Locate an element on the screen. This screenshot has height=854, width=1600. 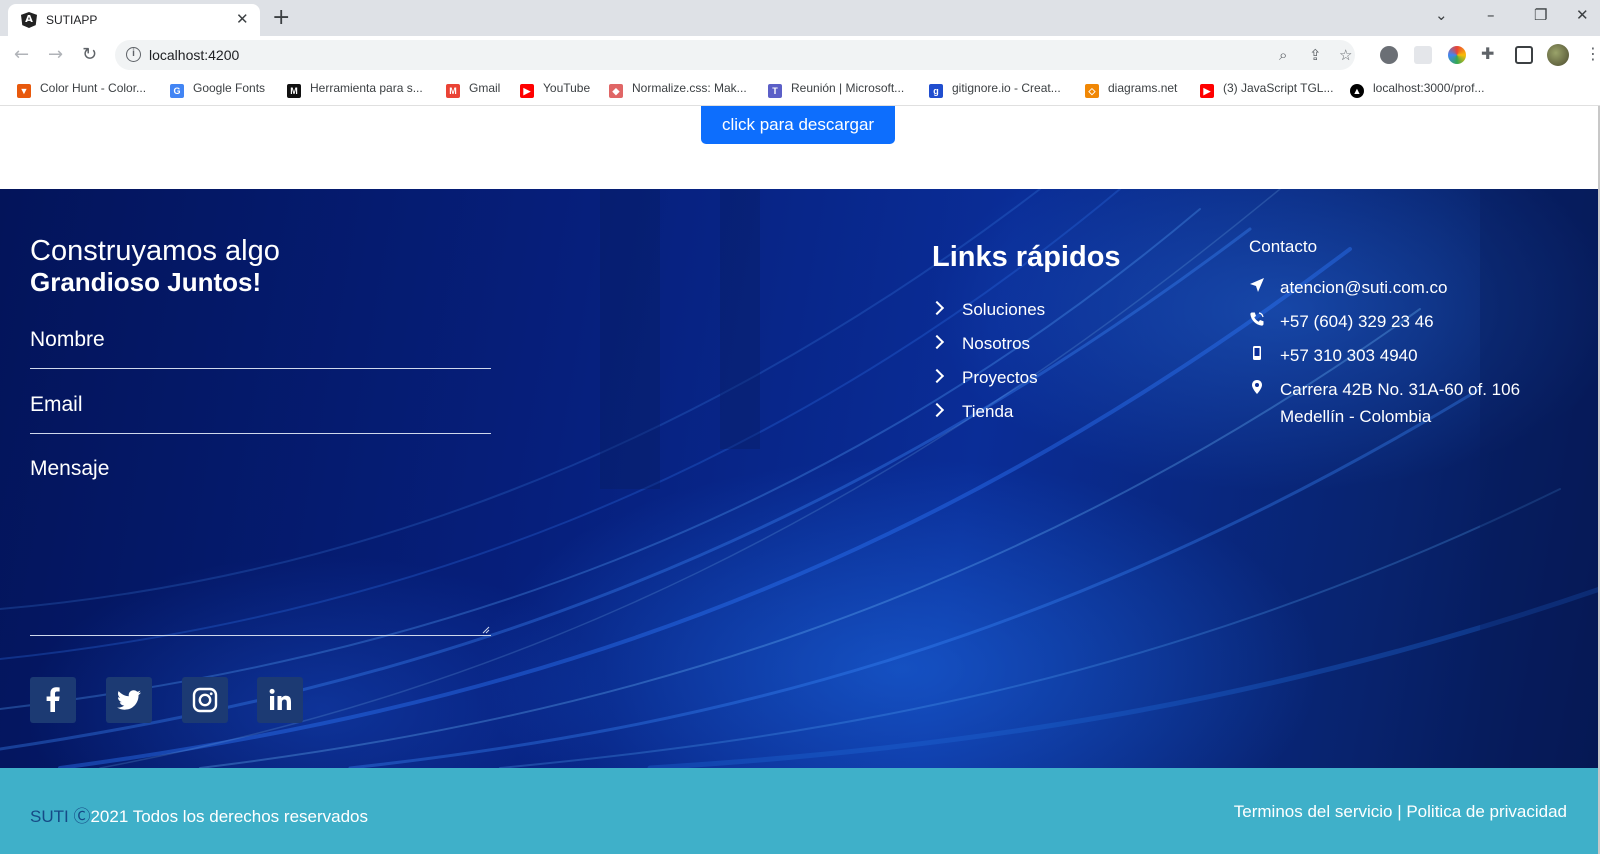
rights-text: 2021 Todos los derechos reservados is located at coordinates (229, 816).